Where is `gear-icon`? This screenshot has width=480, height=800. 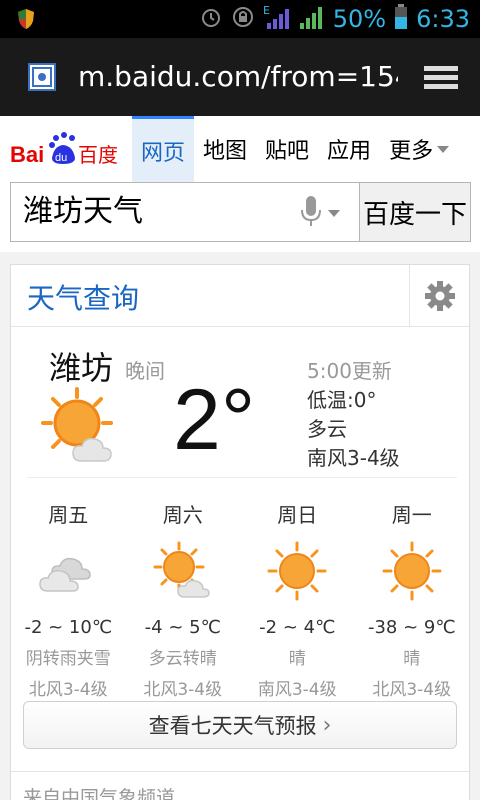 gear-icon is located at coordinates (439, 296).